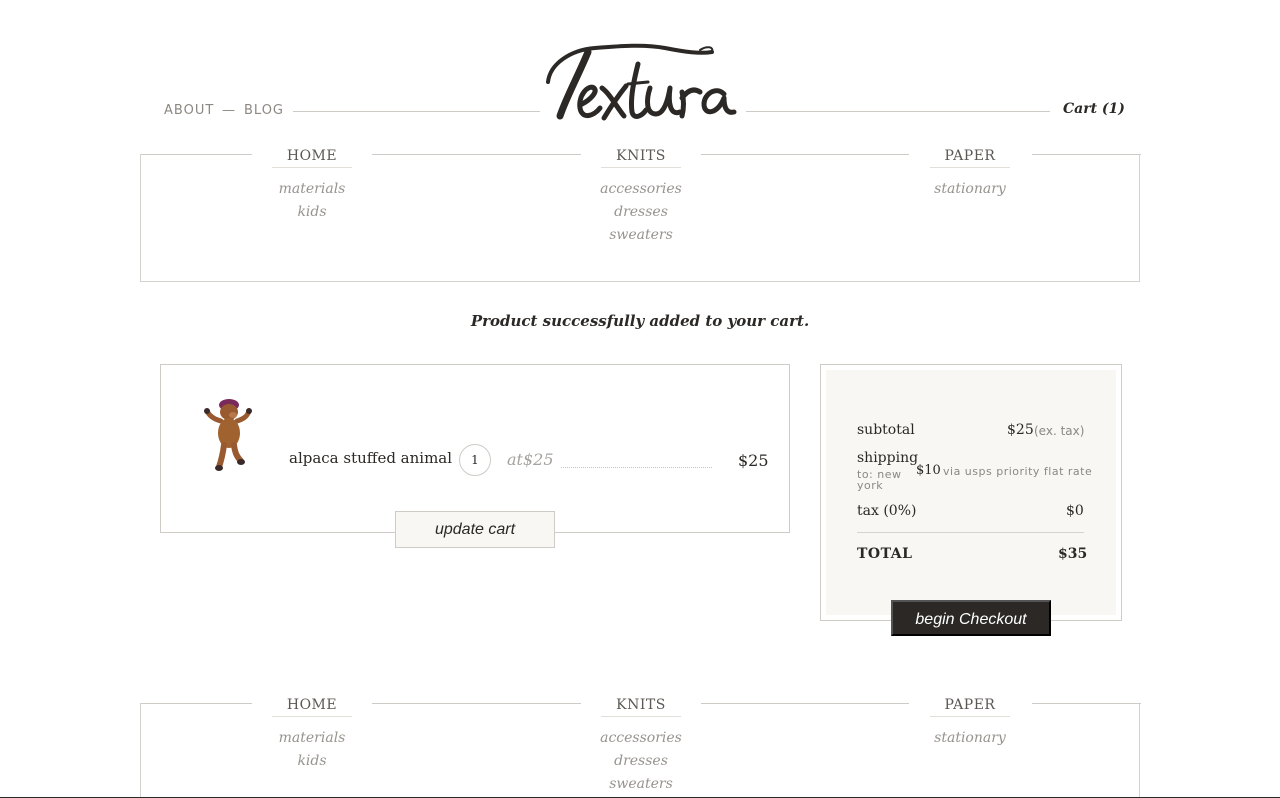 Image resolution: width=1280 pixels, height=798 pixels. What do you see at coordinates (1073, 554) in the screenshot?
I see `total-value: $35` at bounding box center [1073, 554].